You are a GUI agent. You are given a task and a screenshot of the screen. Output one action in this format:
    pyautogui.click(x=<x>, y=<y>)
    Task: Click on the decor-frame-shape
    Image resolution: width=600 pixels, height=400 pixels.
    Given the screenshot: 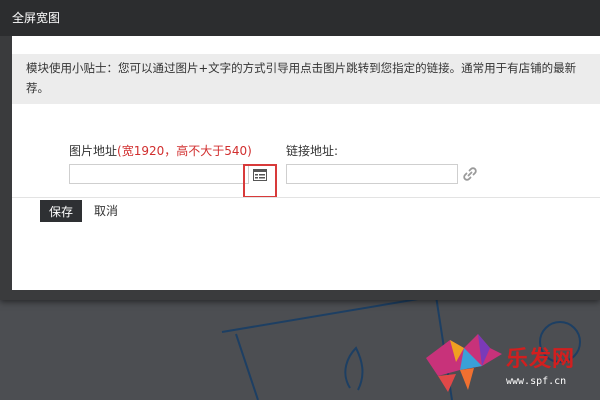 What is the action you would take?
    pyautogui.click(x=337, y=347)
    